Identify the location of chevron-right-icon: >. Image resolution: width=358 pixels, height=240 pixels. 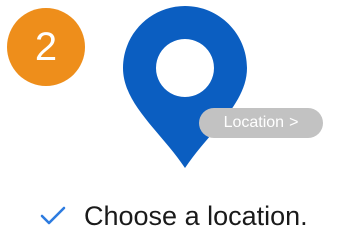
(294, 122).